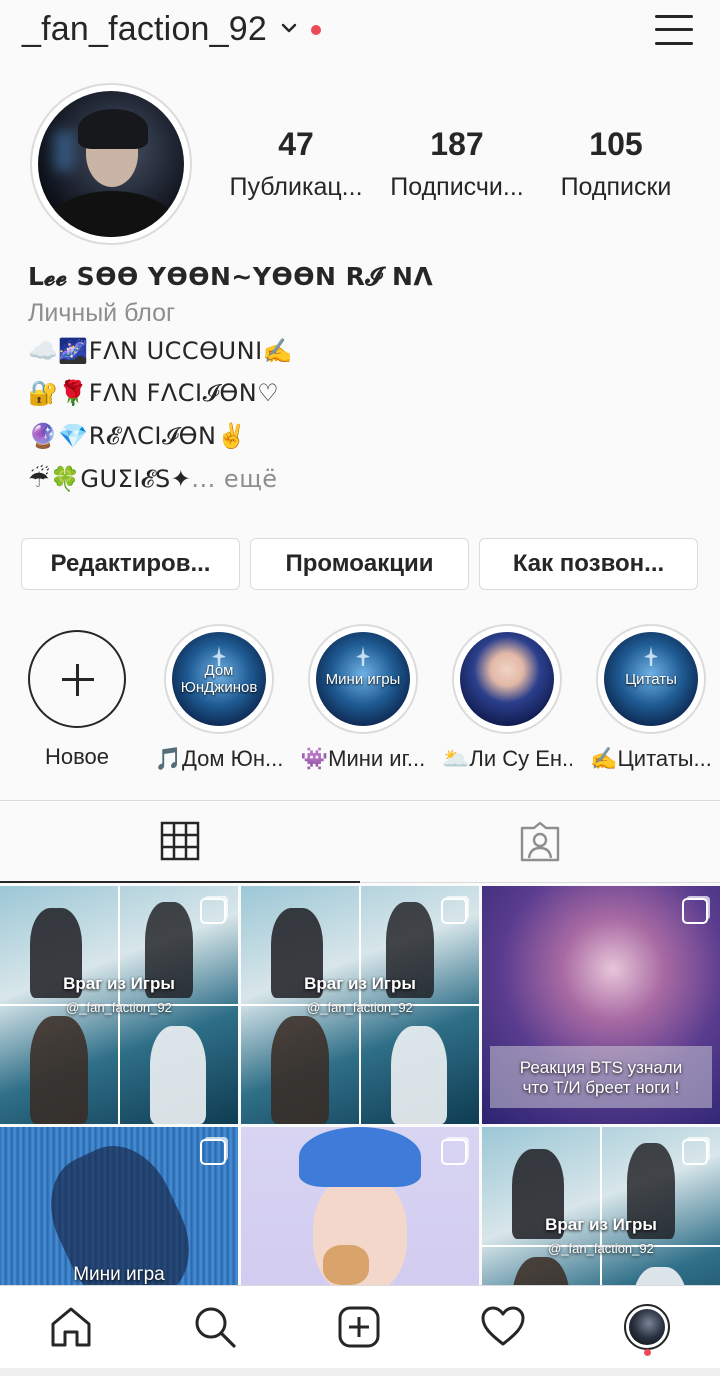 This screenshot has height=1376, width=720. Describe the element at coordinates (503, 1327) in the screenshot. I see `heart-icon` at that location.